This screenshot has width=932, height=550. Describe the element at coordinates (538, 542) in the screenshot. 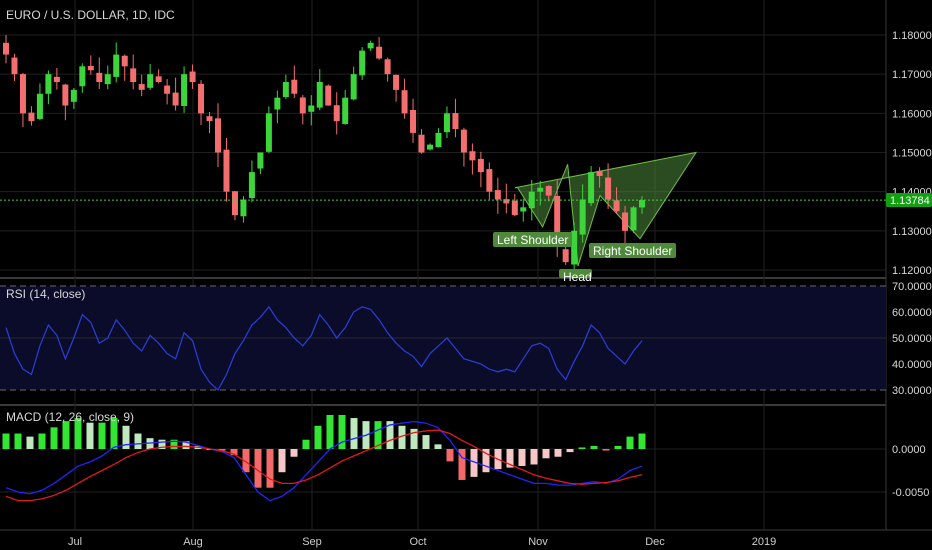

I see `time-tick-label: Nov` at that location.